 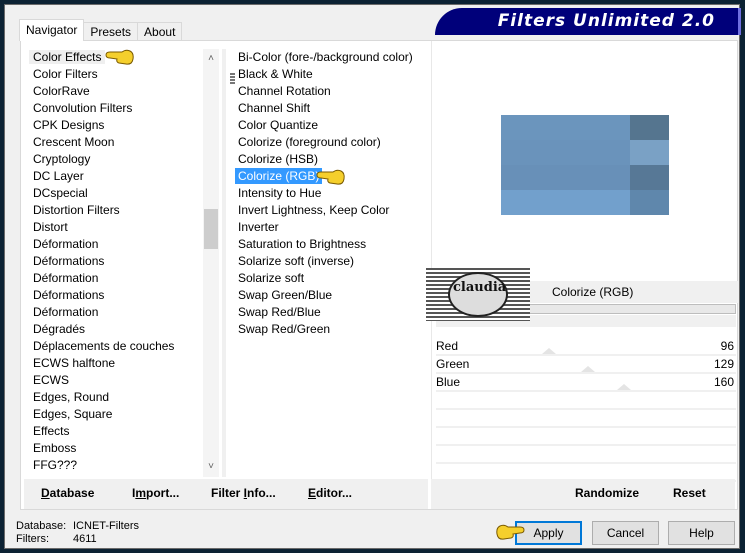 What do you see at coordinates (74, 363) in the screenshot?
I see `category-item-label: ECWS halftone` at bounding box center [74, 363].